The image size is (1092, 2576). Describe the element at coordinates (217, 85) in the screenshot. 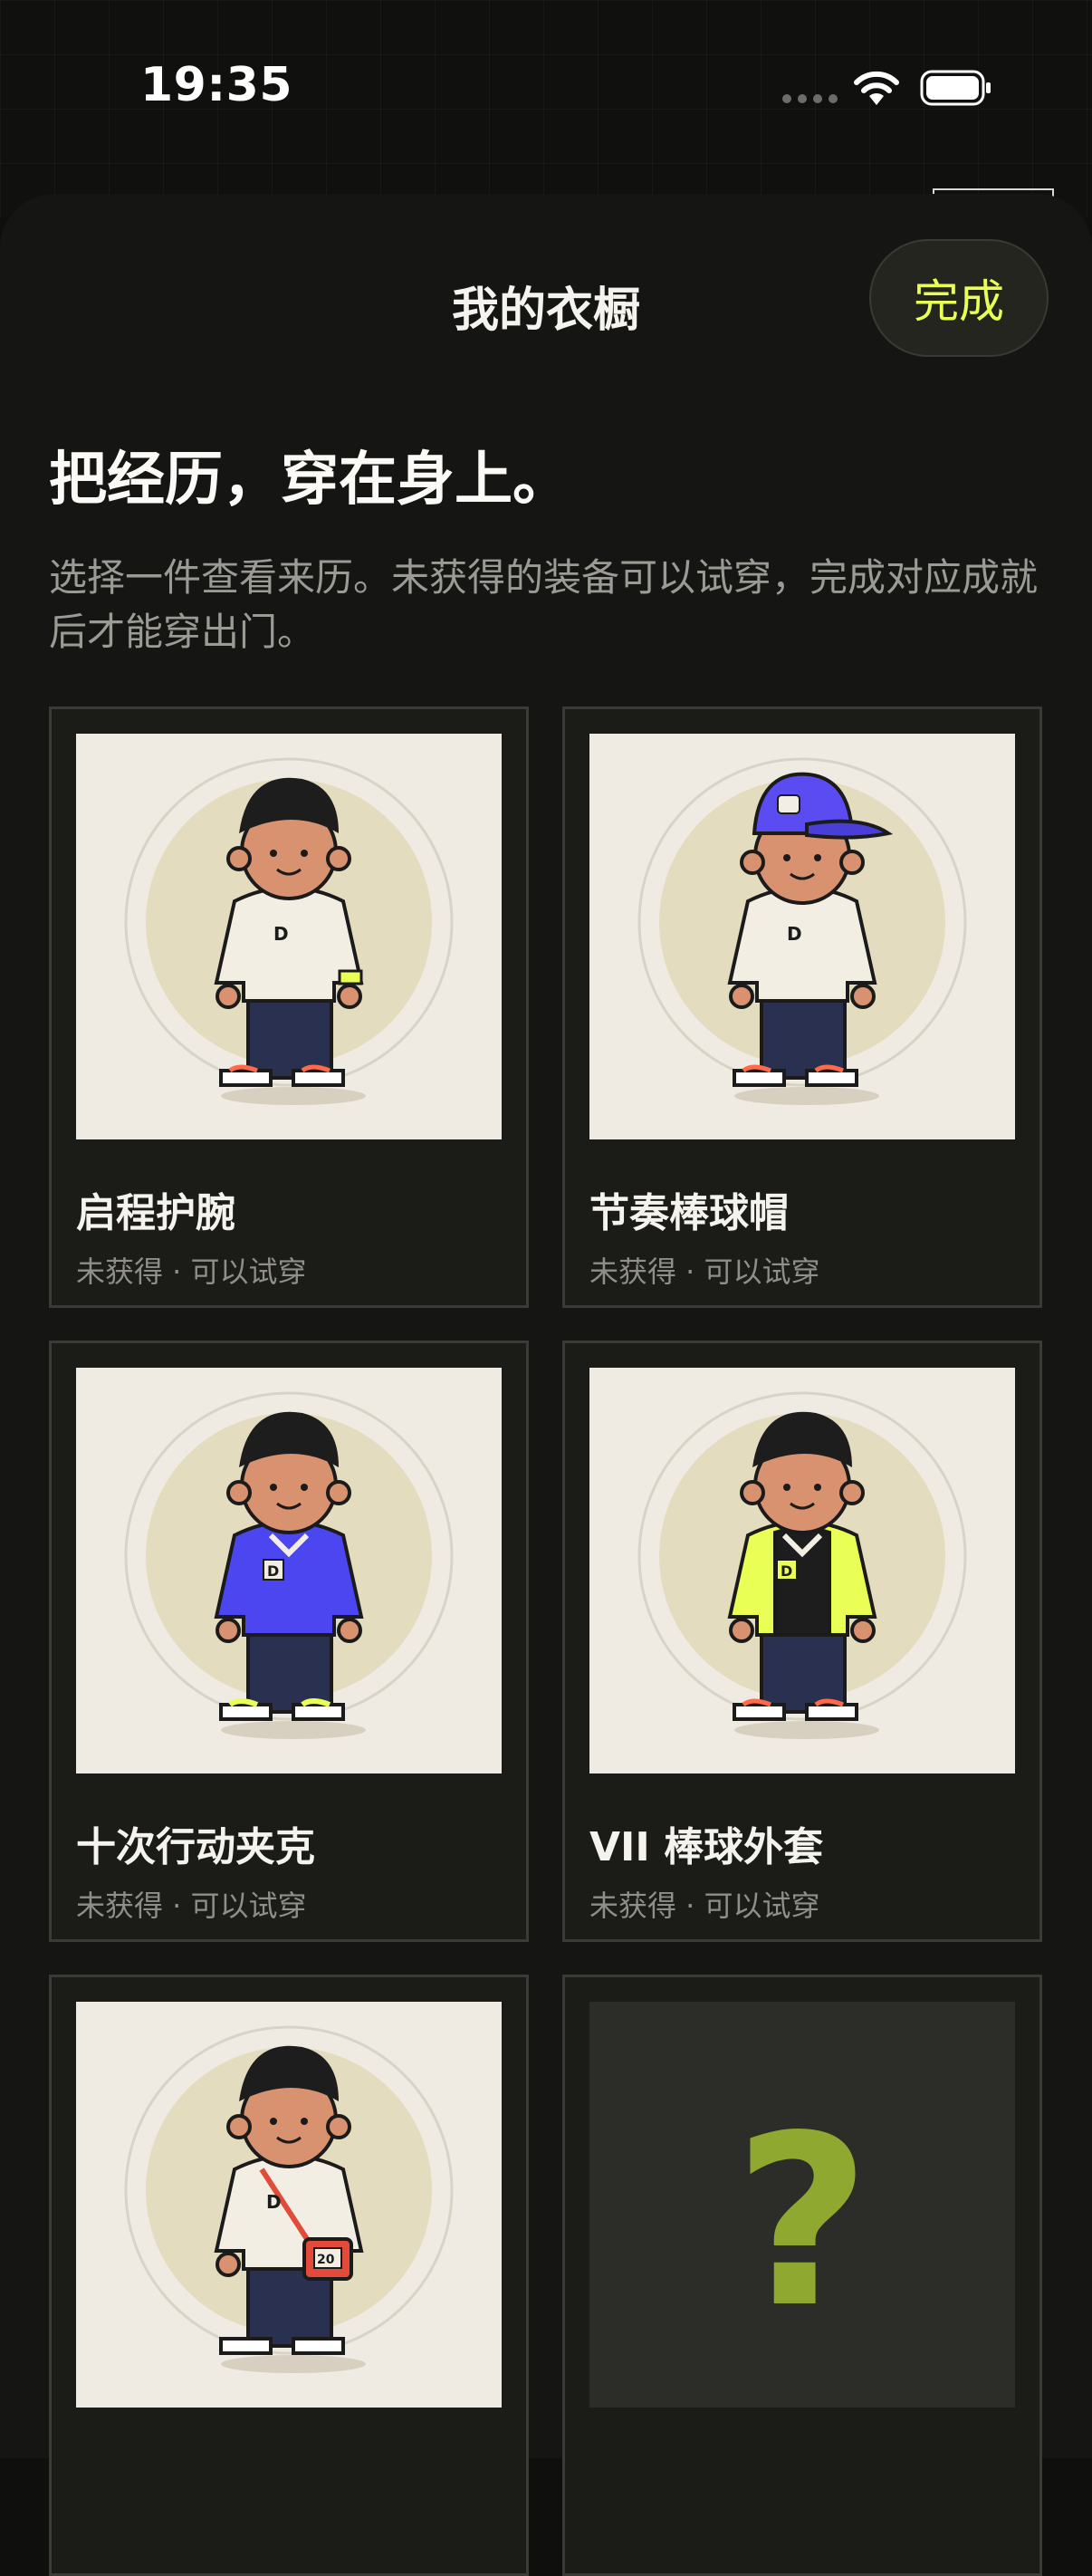

I see `status-time: 19:35` at that location.